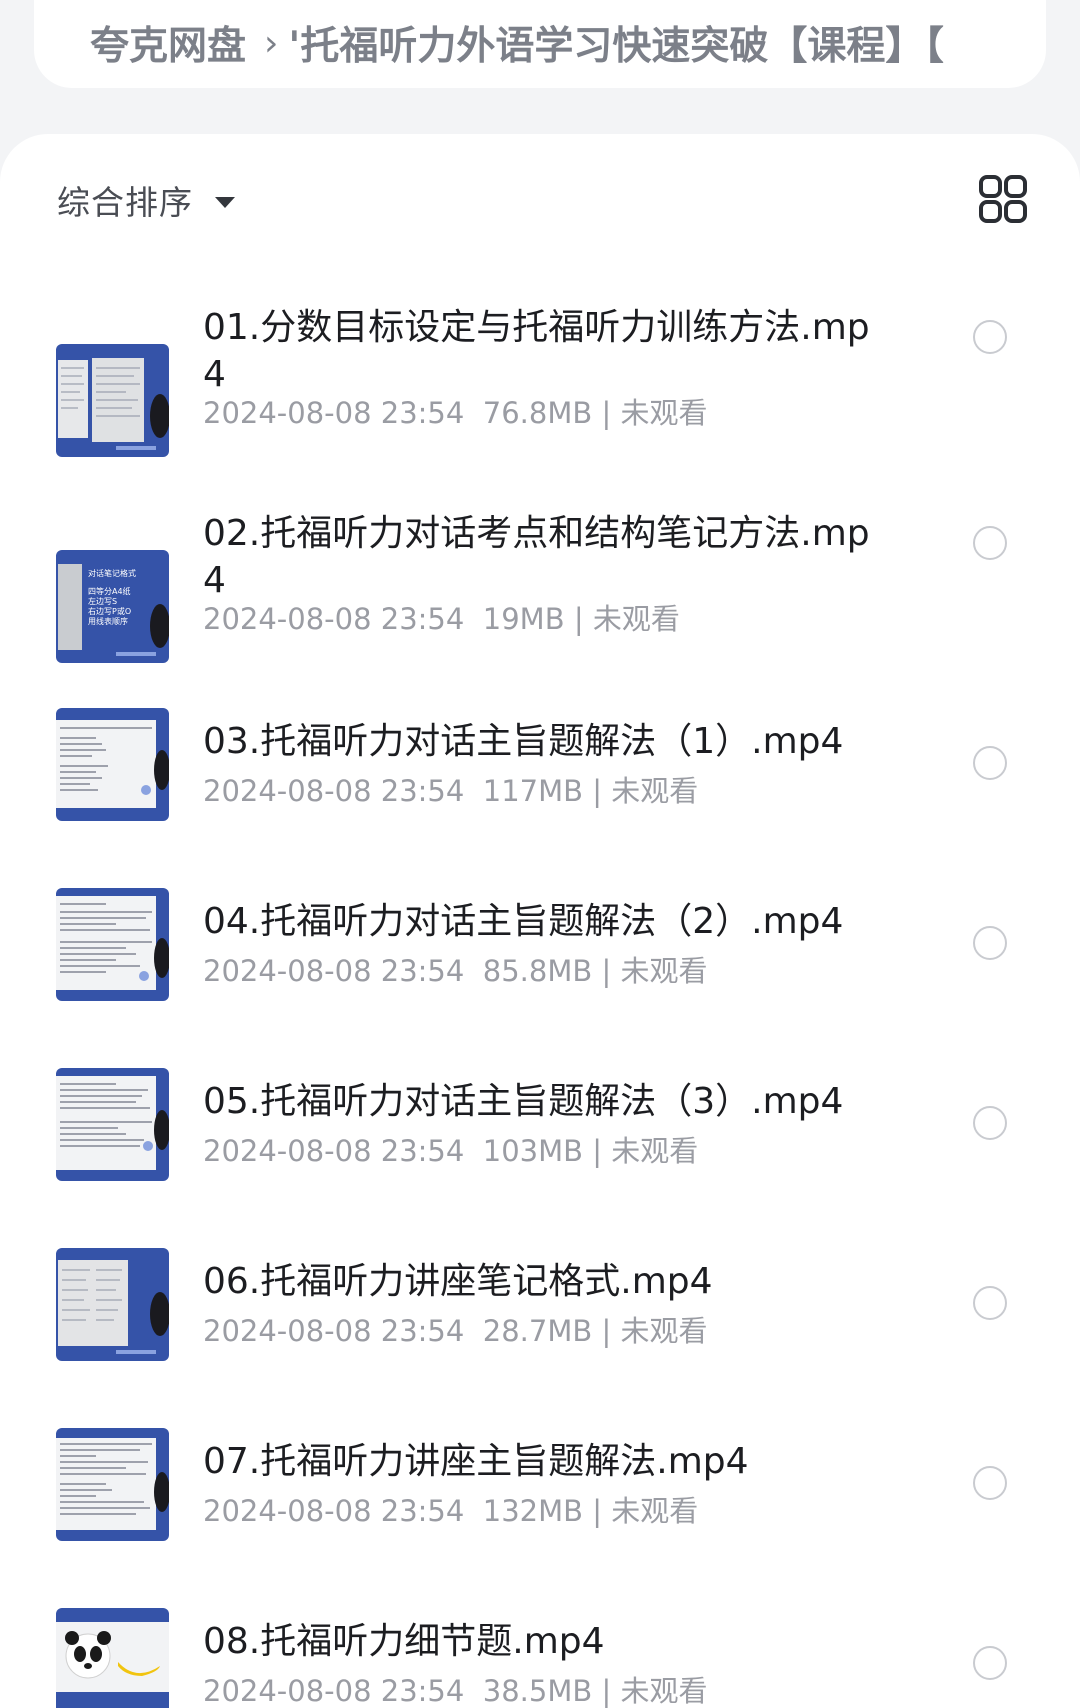 Image resolution: width=1080 pixels, height=1708 pixels. I want to click on file-meta: 2024-08-08 23:54 117MB | 未观看, so click(450, 789).